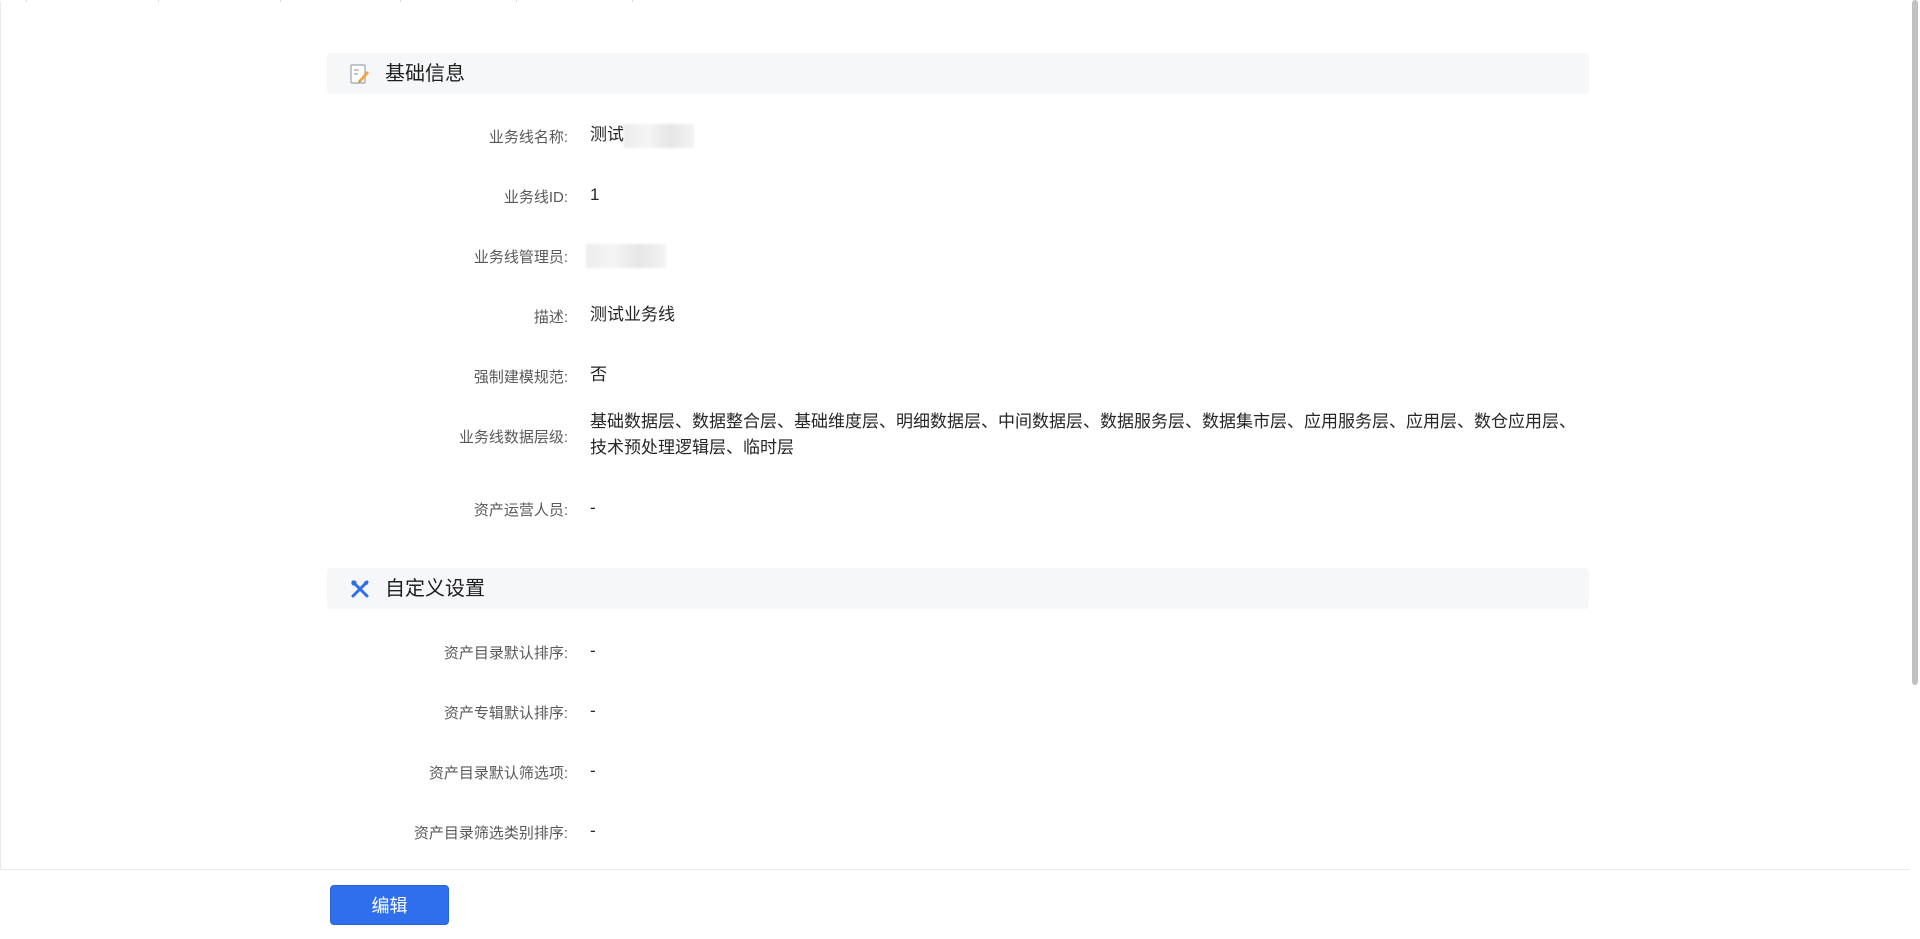  What do you see at coordinates (389, 905) in the screenshot?
I see `edit-button: 编辑` at bounding box center [389, 905].